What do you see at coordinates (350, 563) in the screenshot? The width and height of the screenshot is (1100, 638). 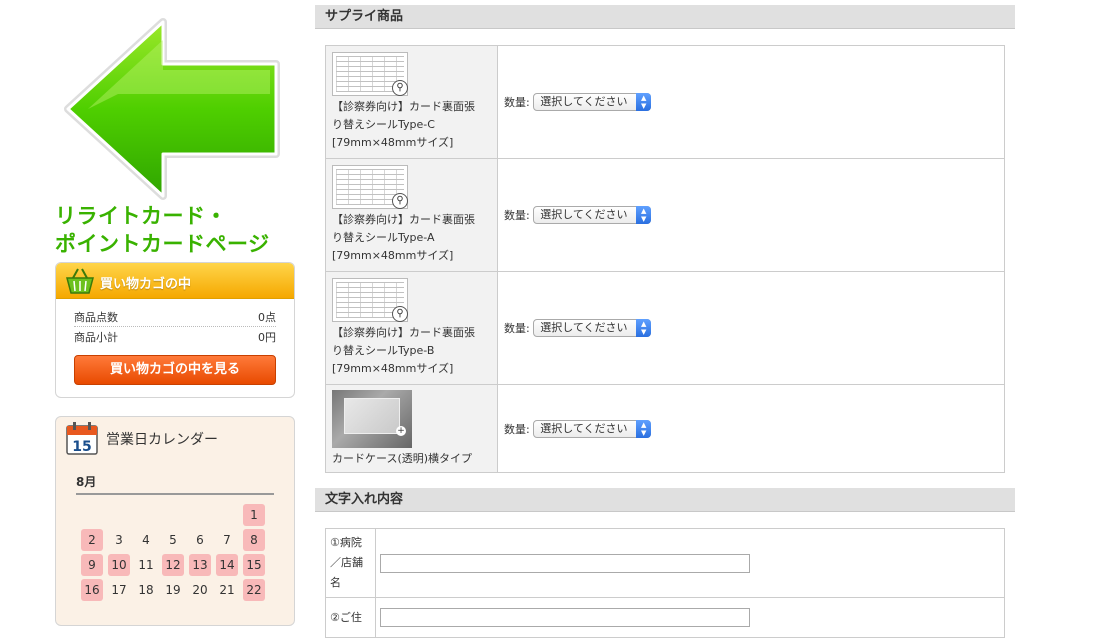 I see `hospital-store-name-label: ①病院／店舗名` at bounding box center [350, 563].